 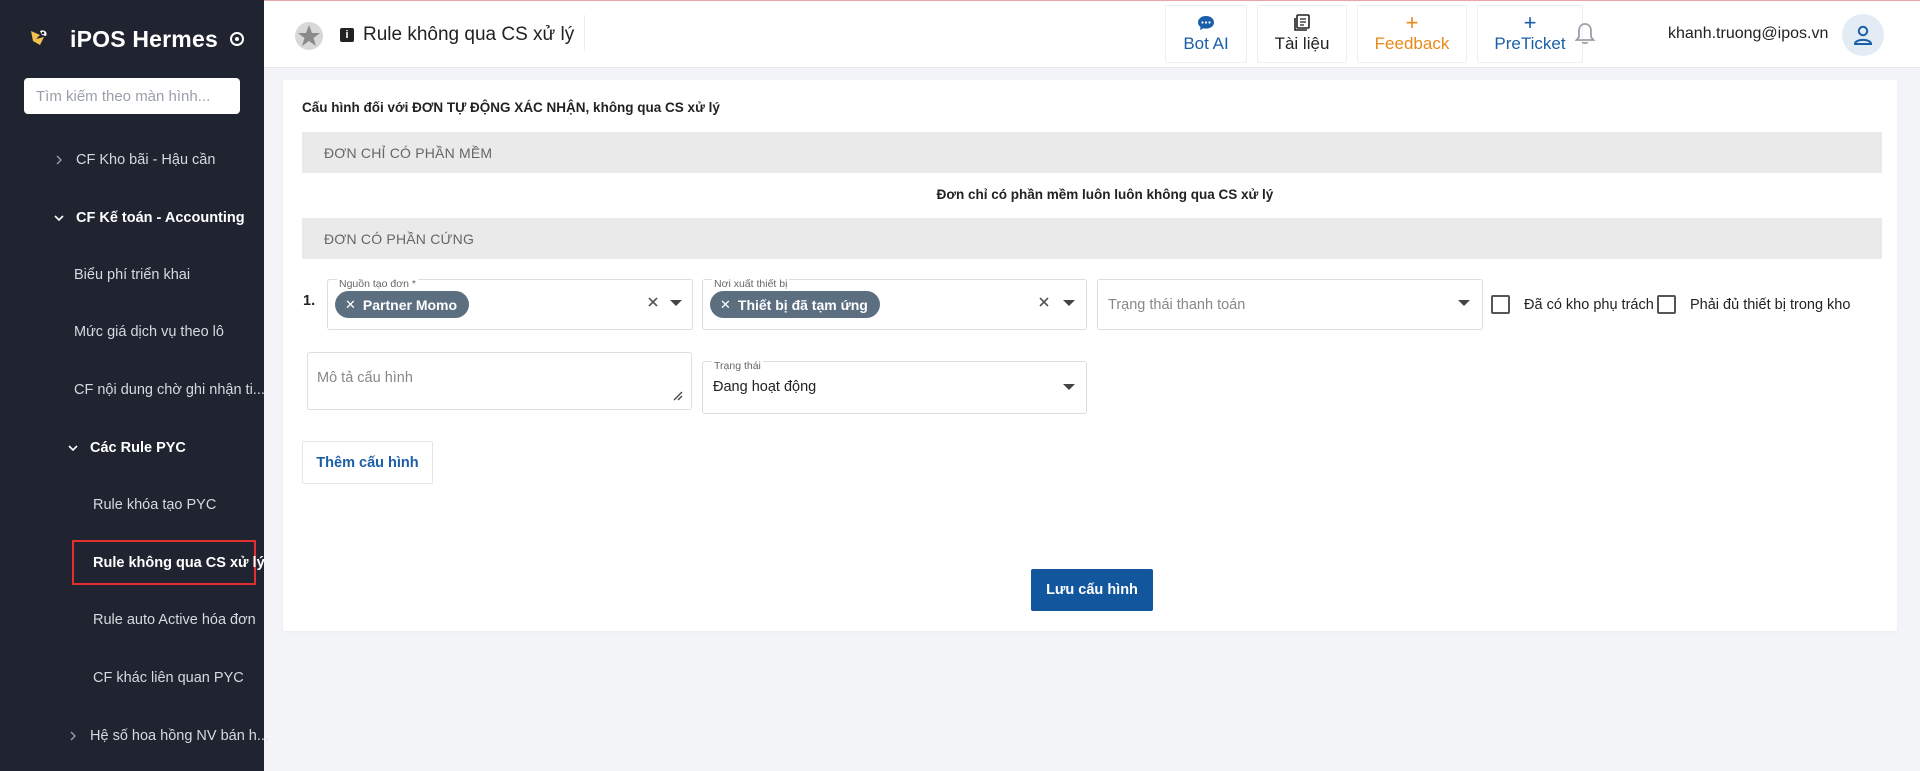 What do you see at coordinates (138, 448) in the screenshot?
I see `sidebar-item-label: Các Rule PYC` at bounding box center [138, 448].